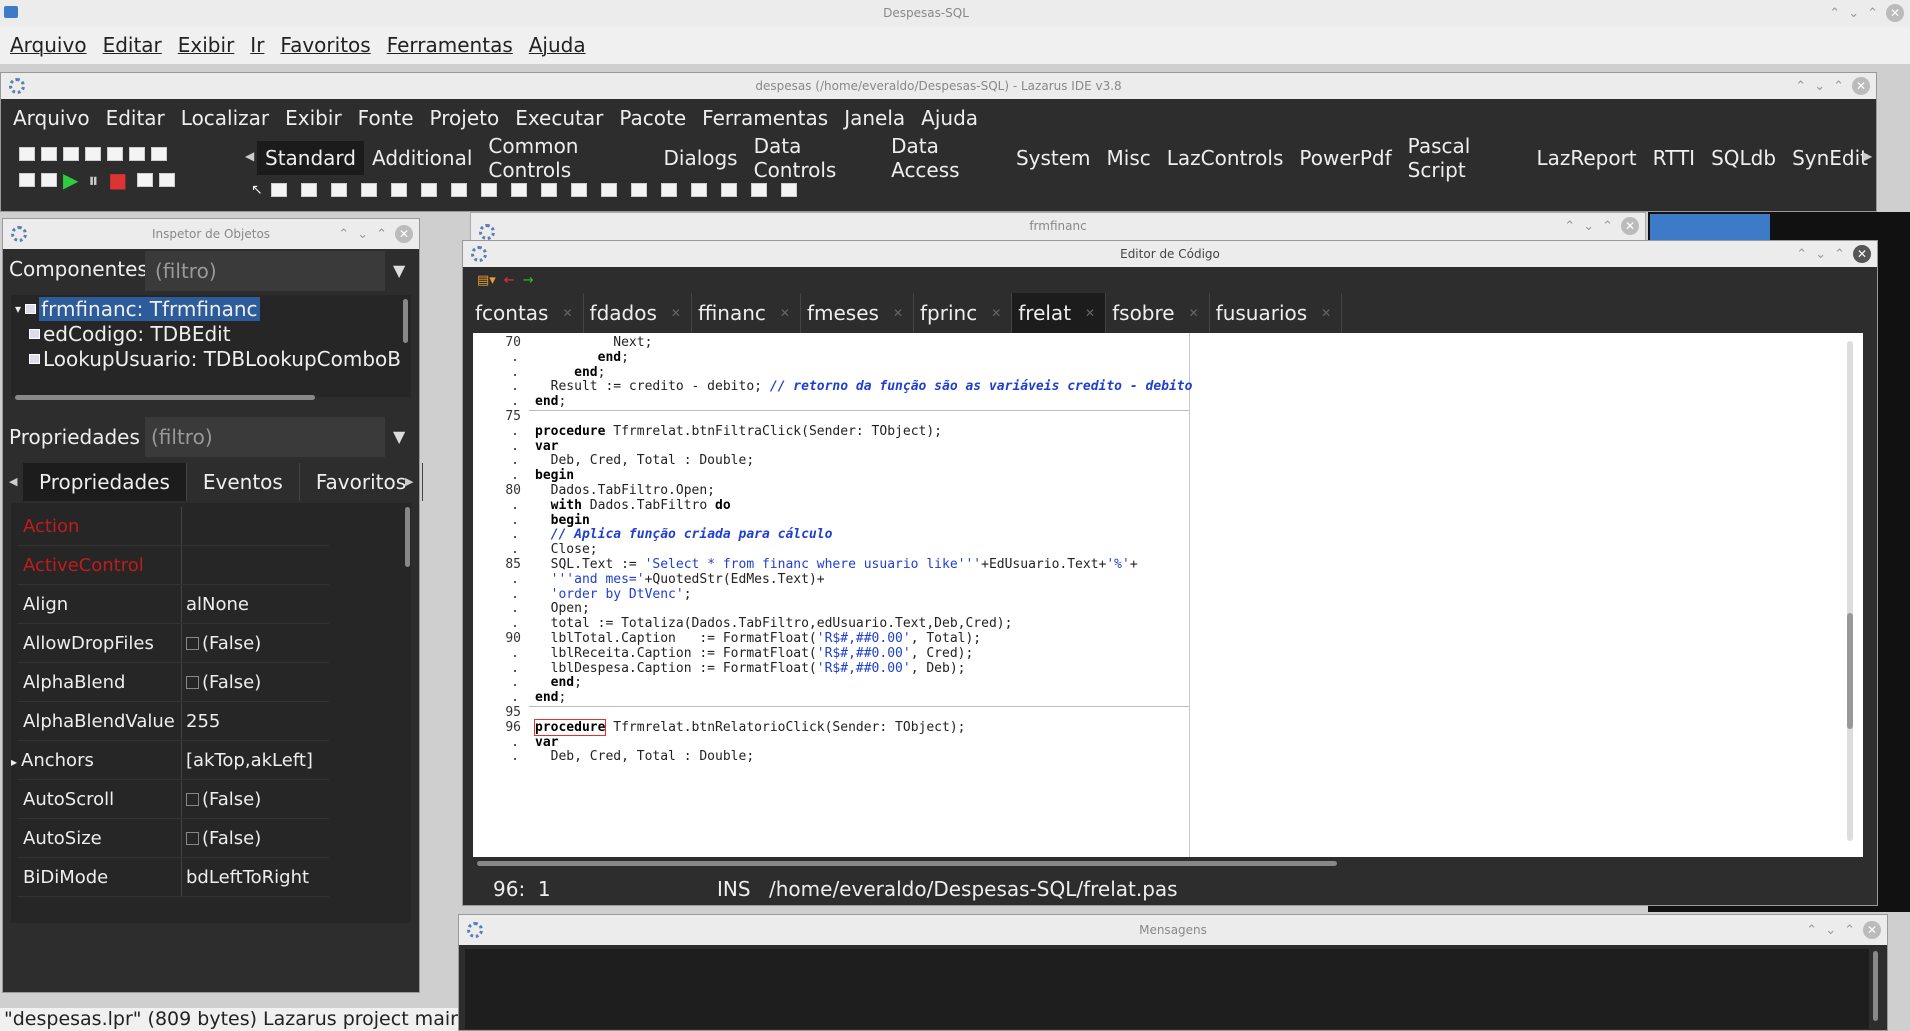  What do you see at coordinates (49, 154) in the screenshot?
I see `new-form-icon` at bounding box center [49, 154].